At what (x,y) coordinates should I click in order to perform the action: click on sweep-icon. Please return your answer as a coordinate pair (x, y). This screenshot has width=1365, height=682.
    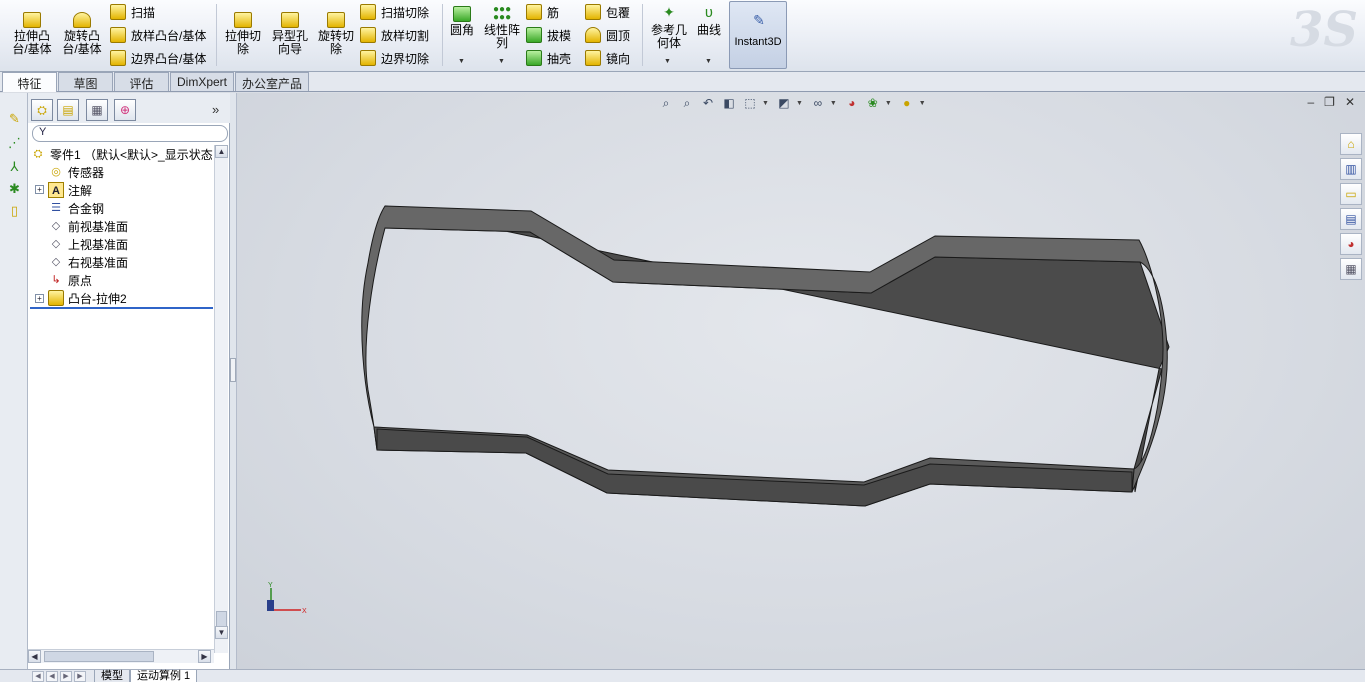
    Looking at the image, I should click on (118, 12).